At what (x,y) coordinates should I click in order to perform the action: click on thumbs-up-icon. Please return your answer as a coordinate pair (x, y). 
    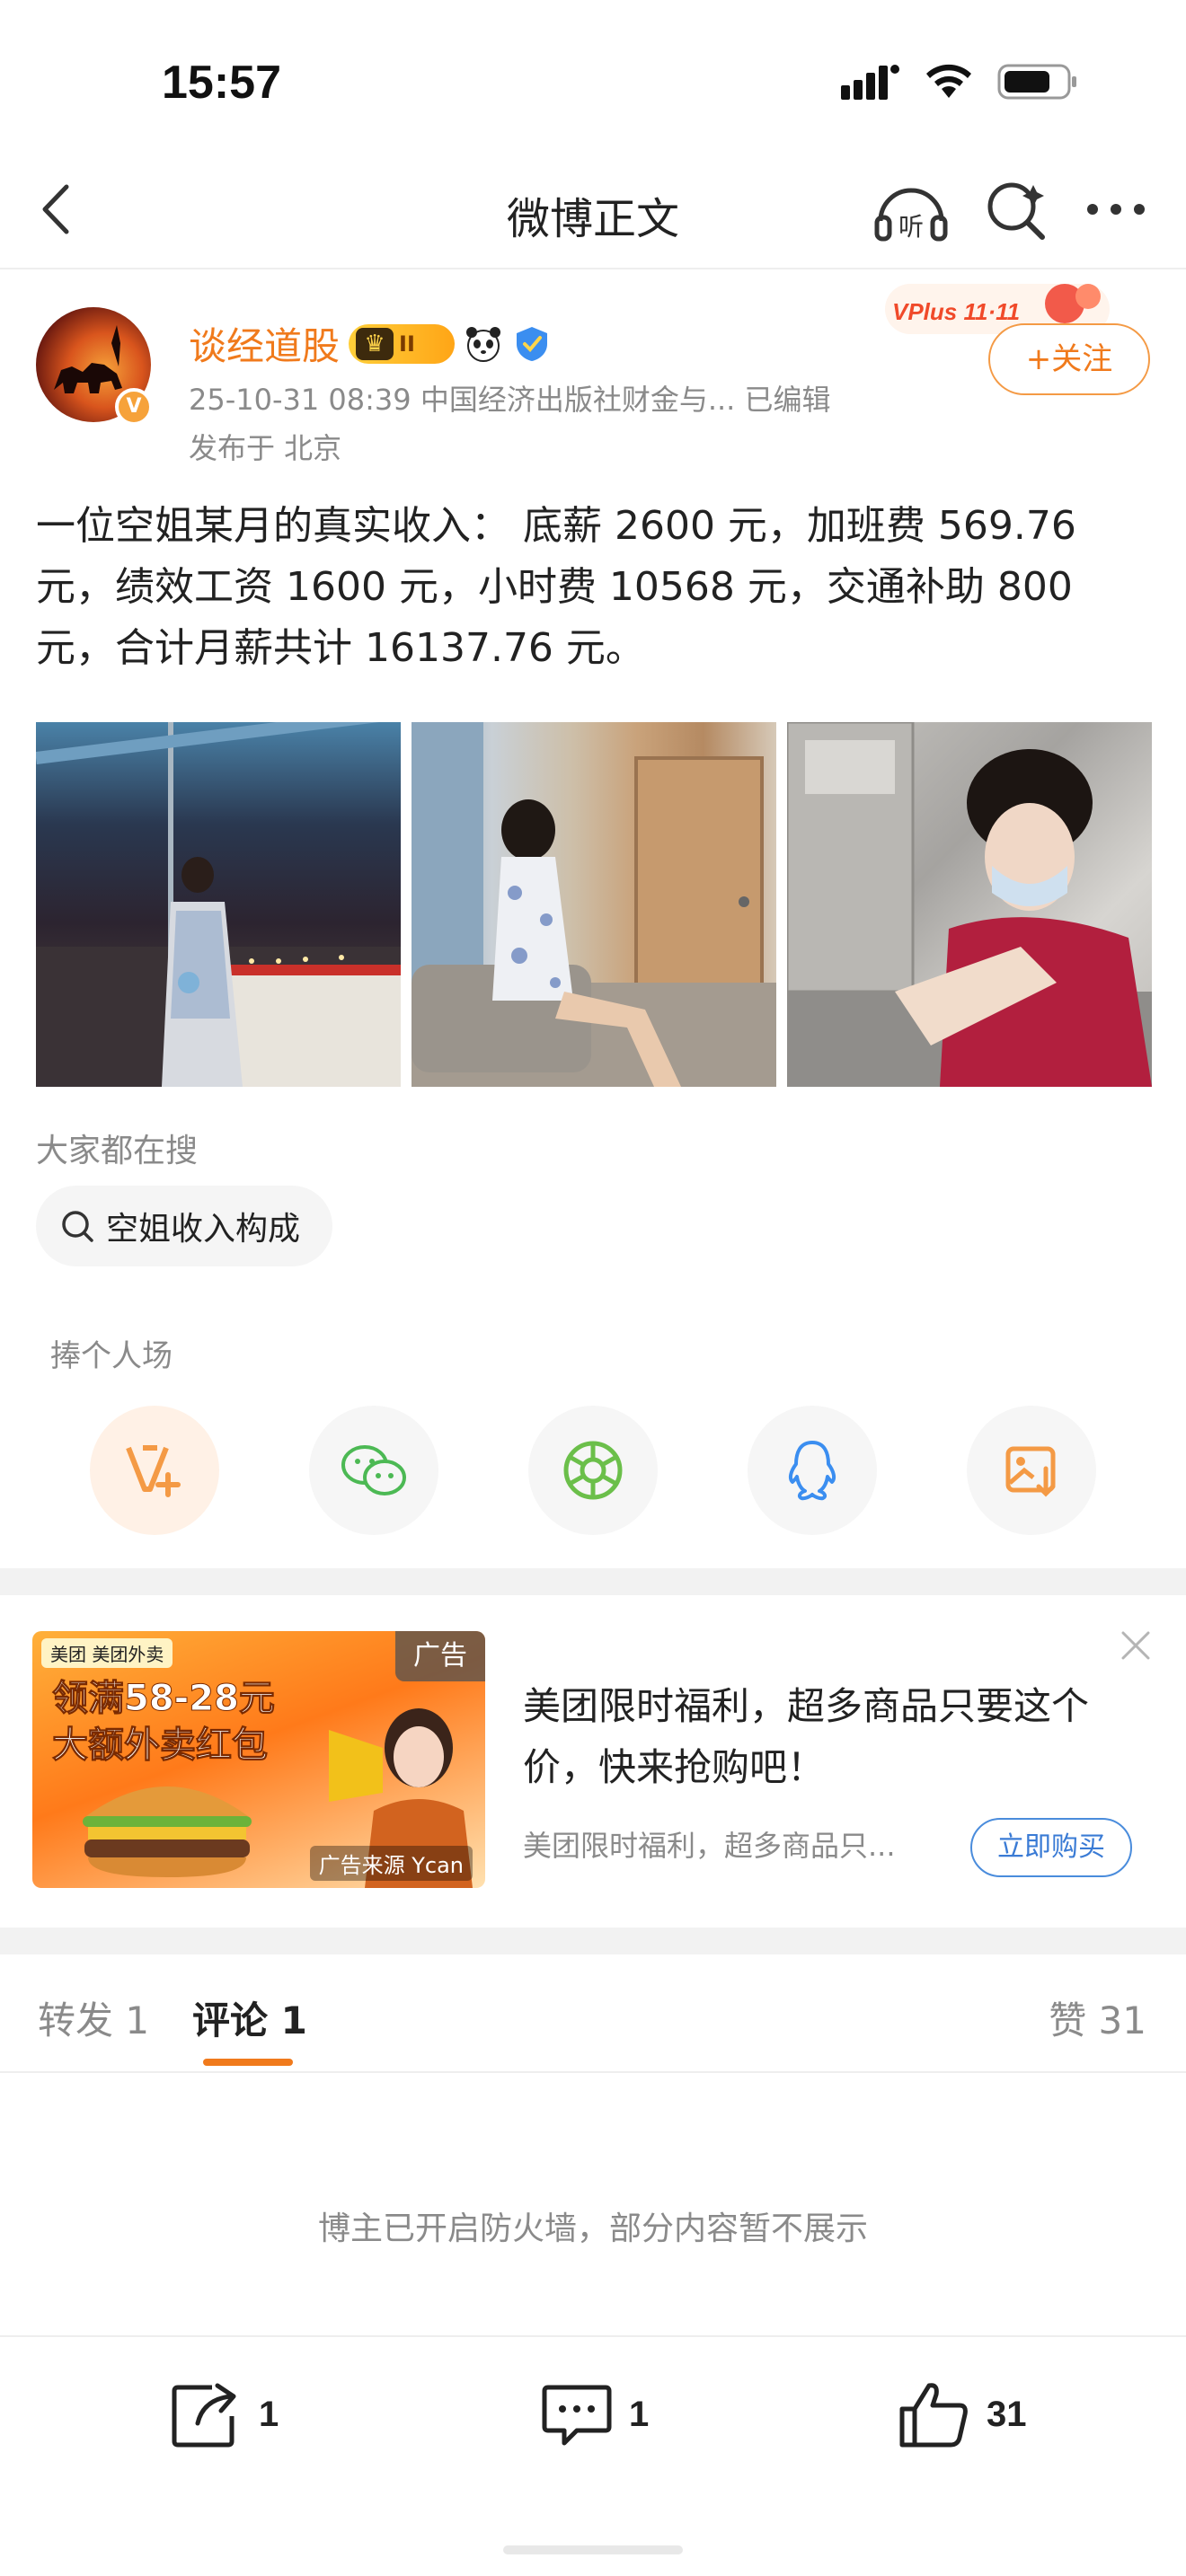
    Looking at the image, I should click on (933, 2415).